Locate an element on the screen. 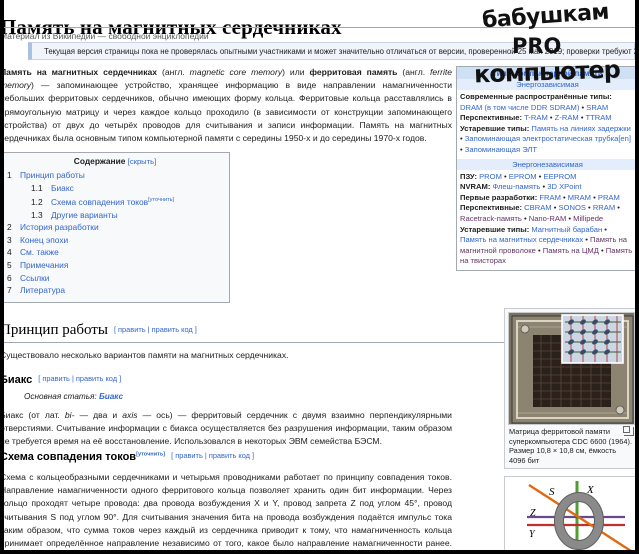 This screenshot has width=639, height=554. navbox-link: Nano-RAM is located at coordinates (548, 218).